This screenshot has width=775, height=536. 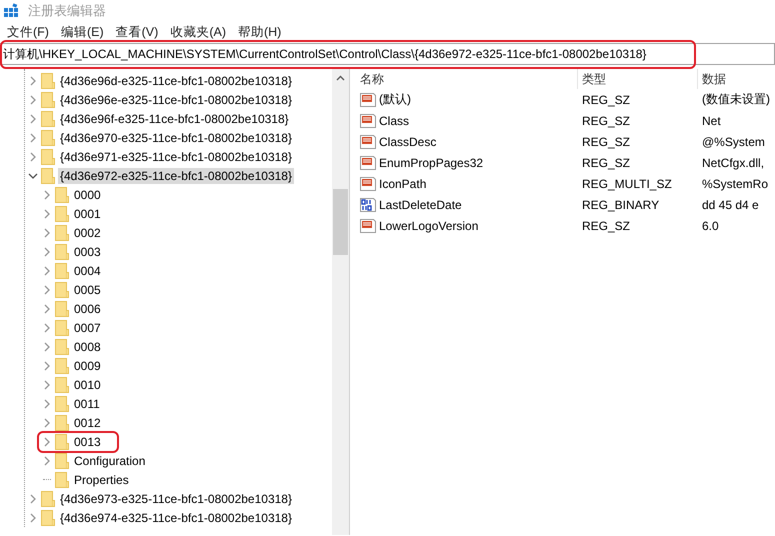 What do you see at coordinates (87, 232) in the screenshot?
I see `tree-item: 0002` at bounding box center [87, 232].